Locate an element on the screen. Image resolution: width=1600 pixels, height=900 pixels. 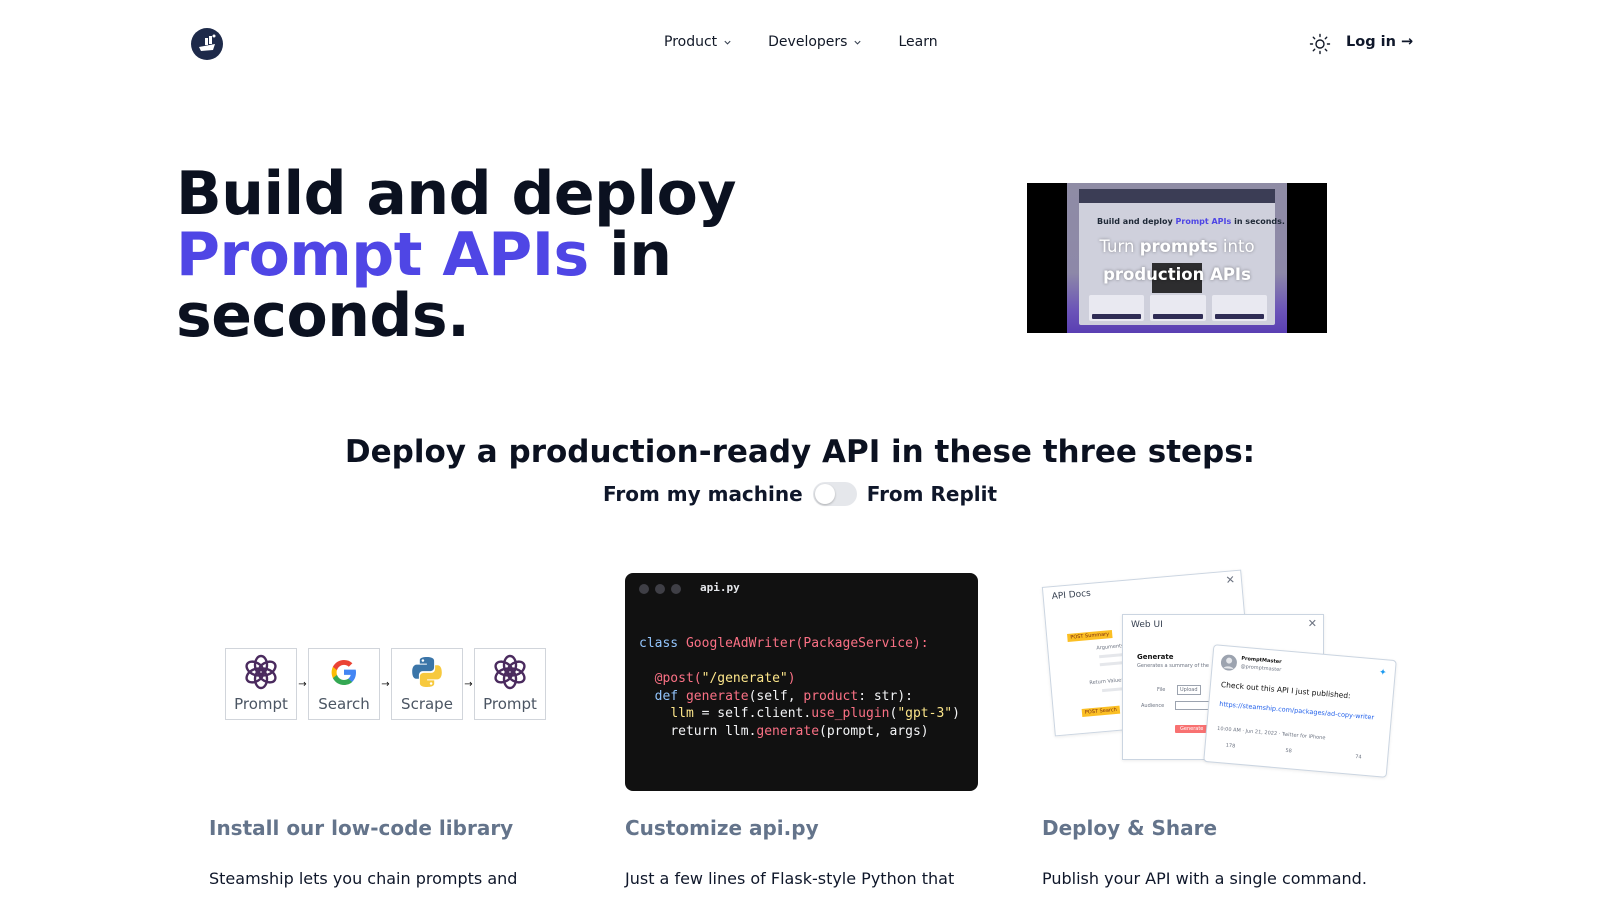
video-cards is located at coordinates (1178, 308).